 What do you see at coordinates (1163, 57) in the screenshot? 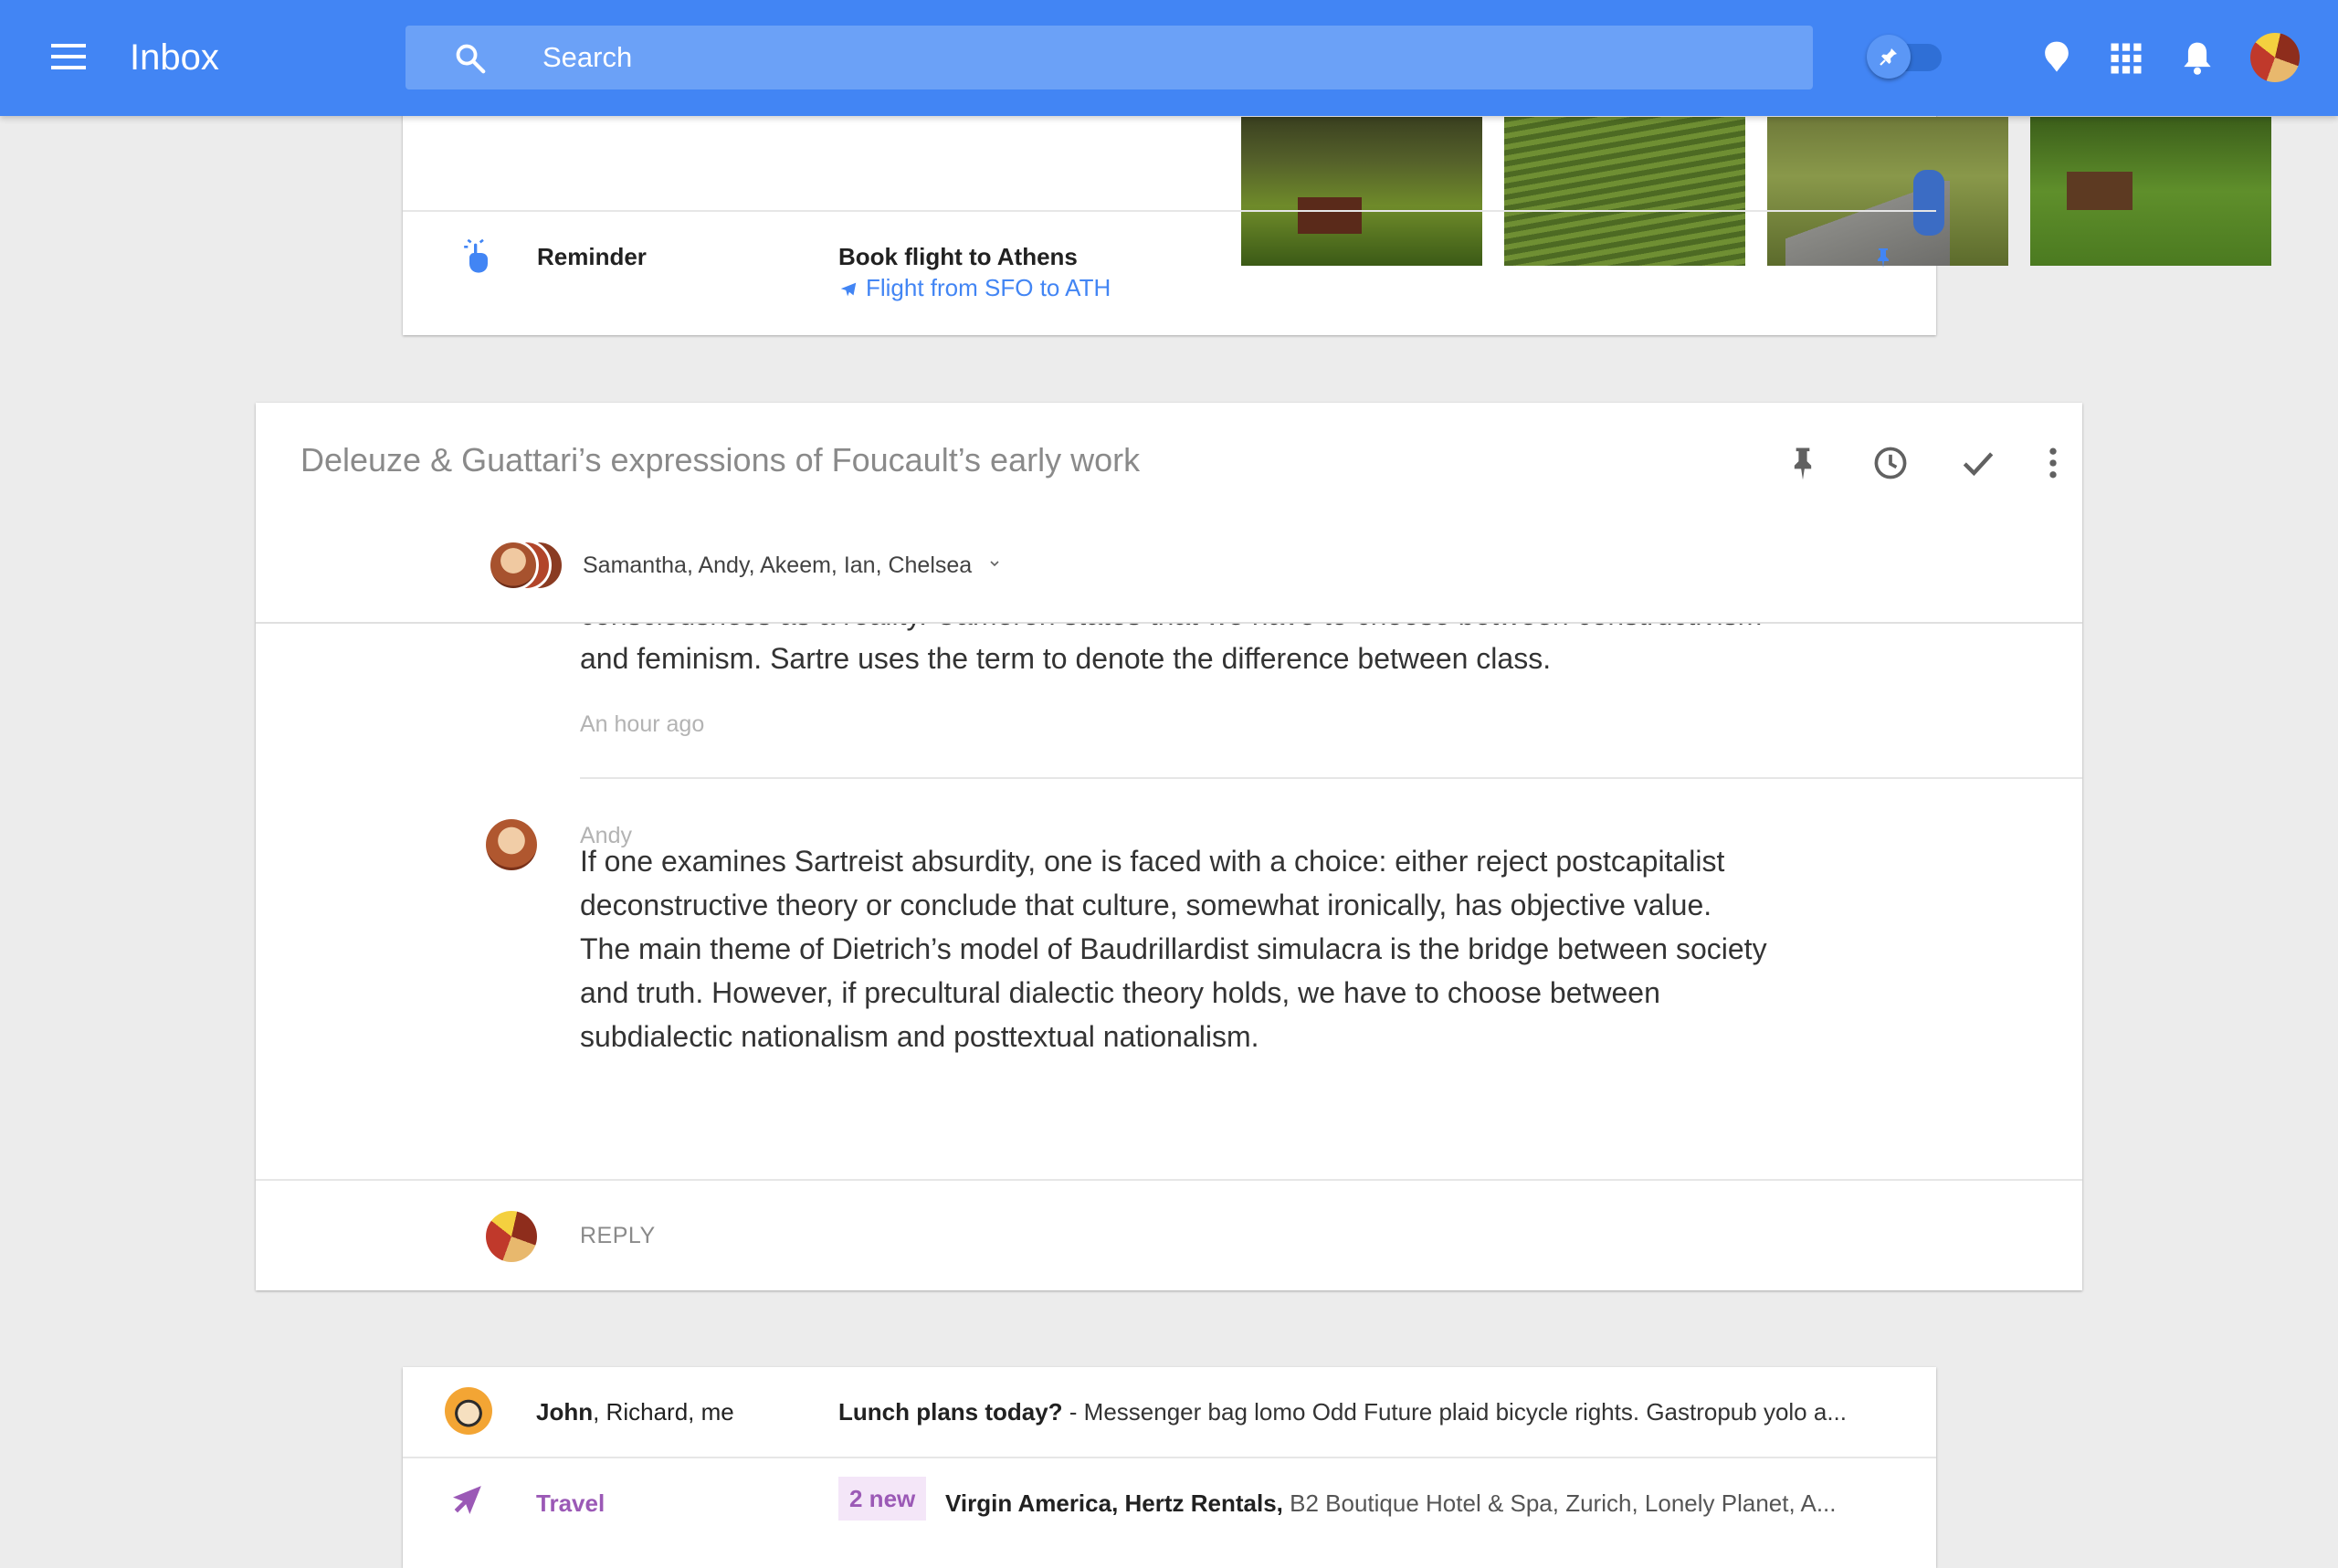
I see `search-input` at bounding box center [1163, 57].